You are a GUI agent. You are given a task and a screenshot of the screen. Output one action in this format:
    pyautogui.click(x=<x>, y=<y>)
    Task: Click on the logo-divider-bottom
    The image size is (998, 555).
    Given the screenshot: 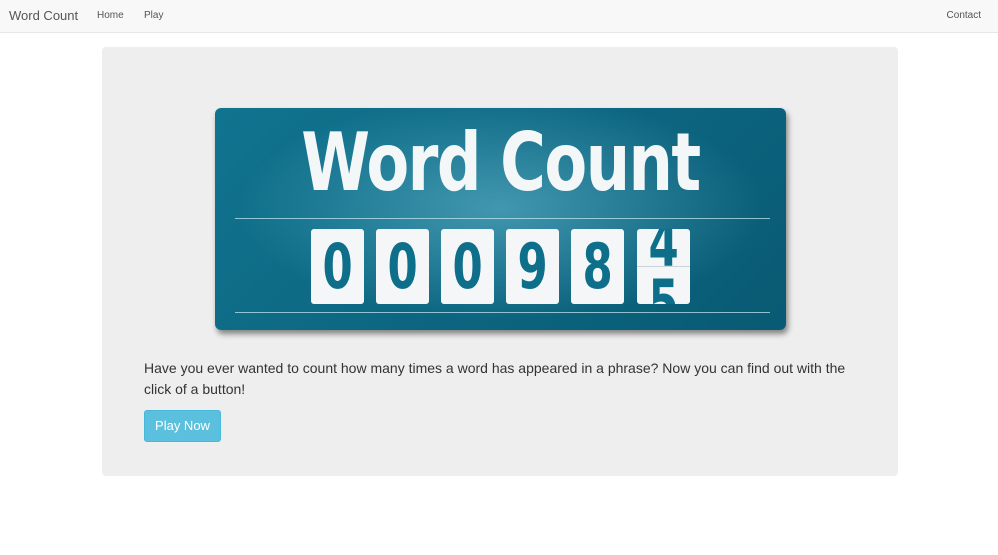 What is the action you would take?
    pyautogui.click(x=502, y=312)
    